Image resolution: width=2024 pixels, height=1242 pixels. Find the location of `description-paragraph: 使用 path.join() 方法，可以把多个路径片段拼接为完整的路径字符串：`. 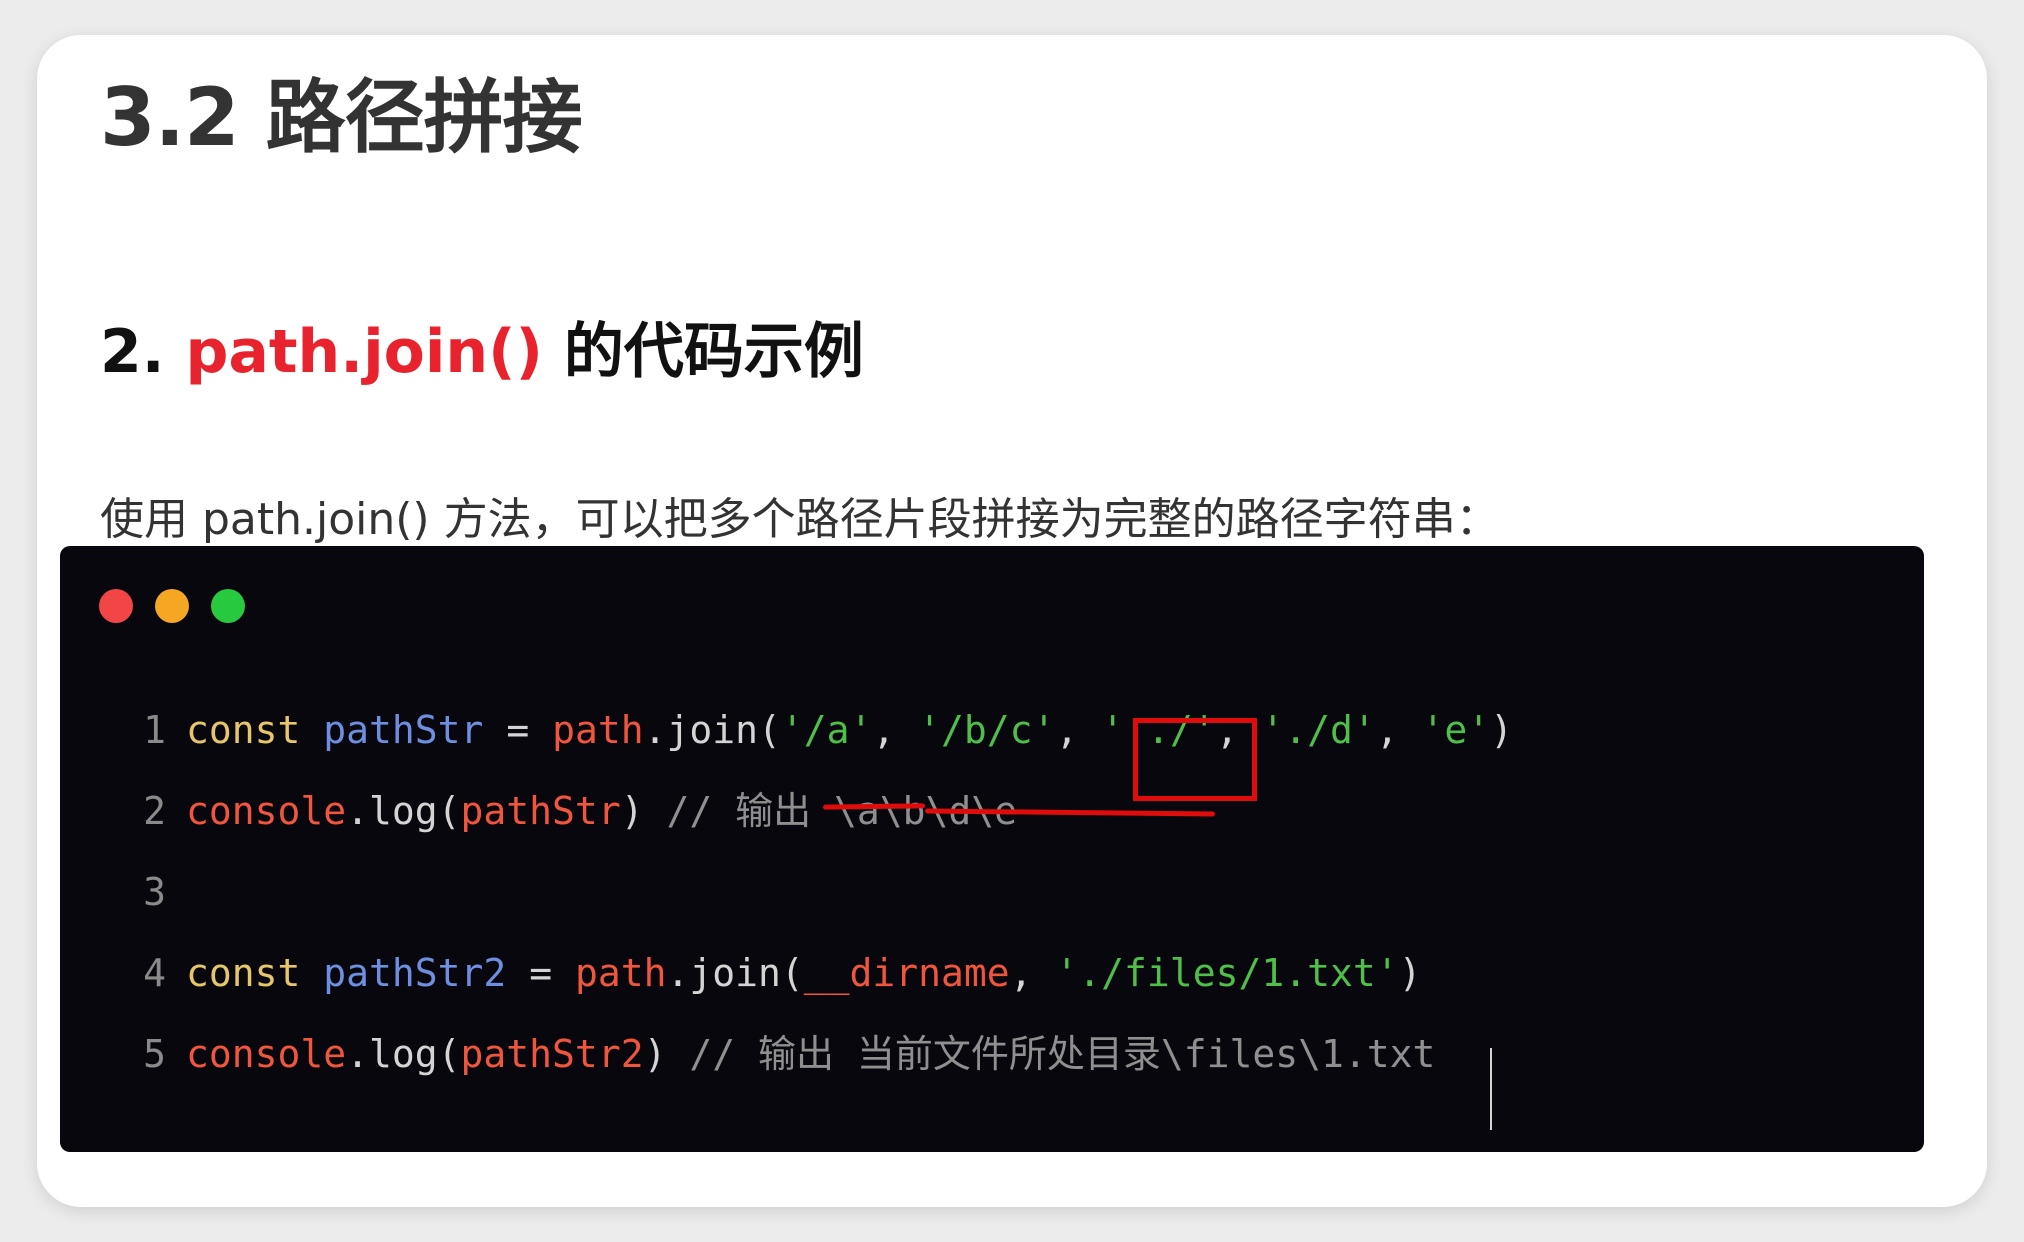

description-paragraph: 使用 path.join() 方法，可以把多个路径片段拼接为完整的路径字符串： is located at coordinates (800, 519).